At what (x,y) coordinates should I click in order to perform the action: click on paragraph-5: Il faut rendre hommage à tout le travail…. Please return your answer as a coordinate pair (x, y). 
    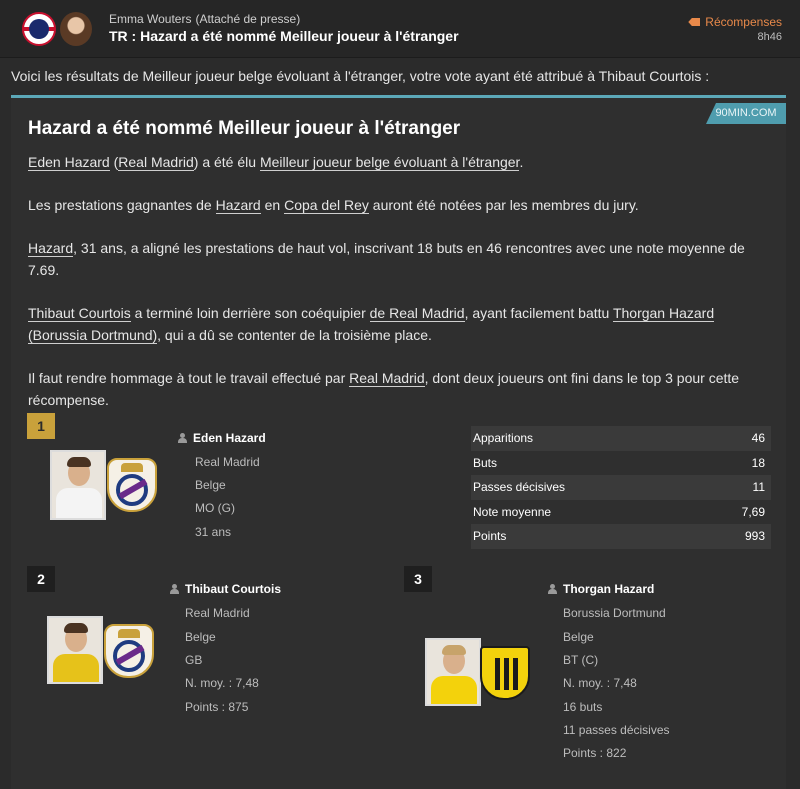
    Looking at the image, I should click on (384, 389).